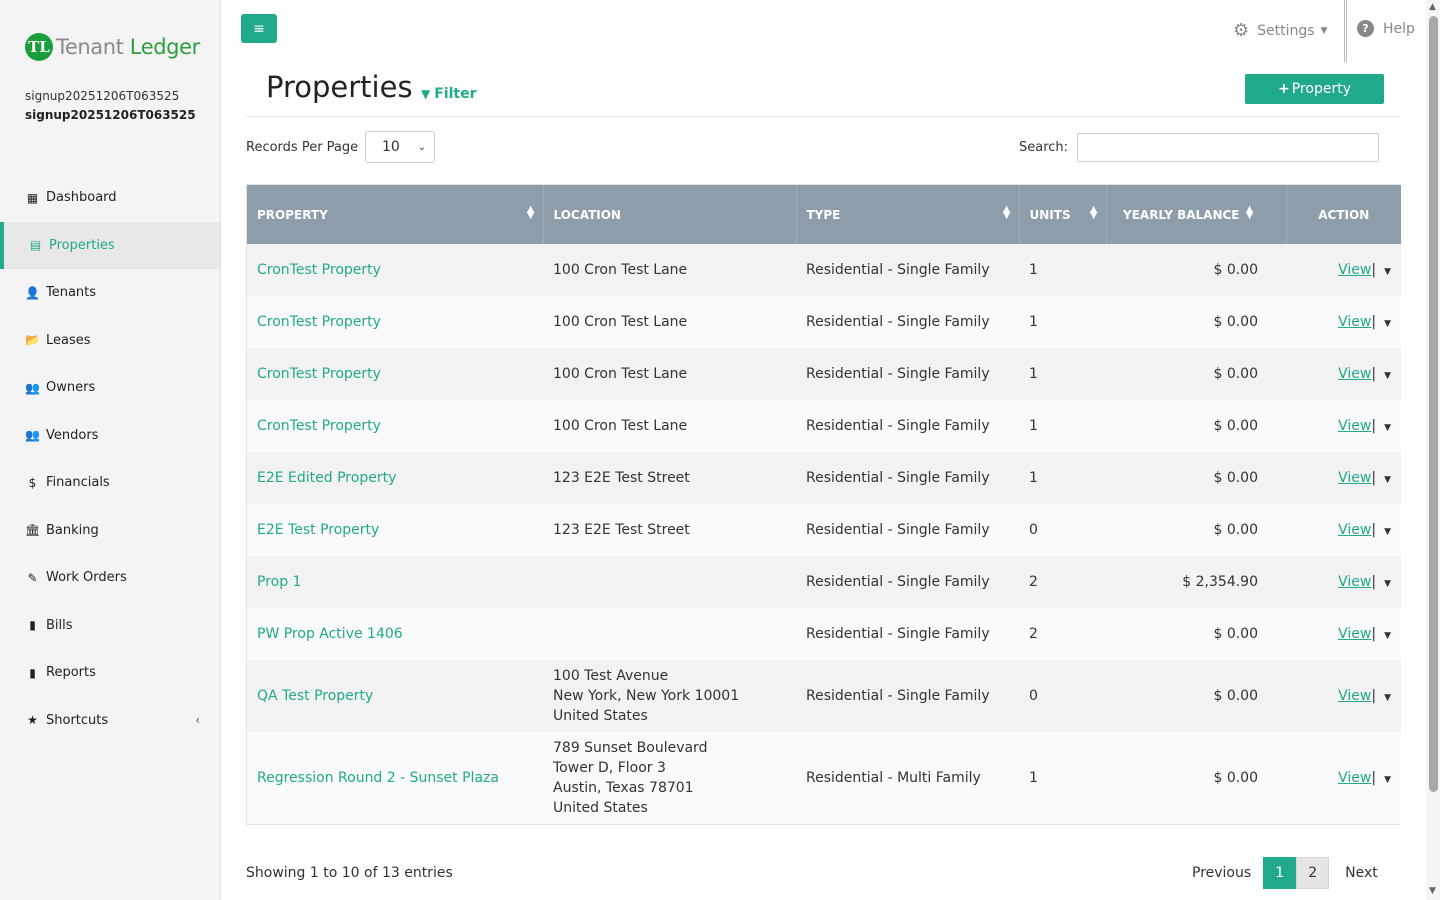 This screenshot has width=1440, height=900. I want to click on filter-button: ▼ Filter, so click(449, 94).